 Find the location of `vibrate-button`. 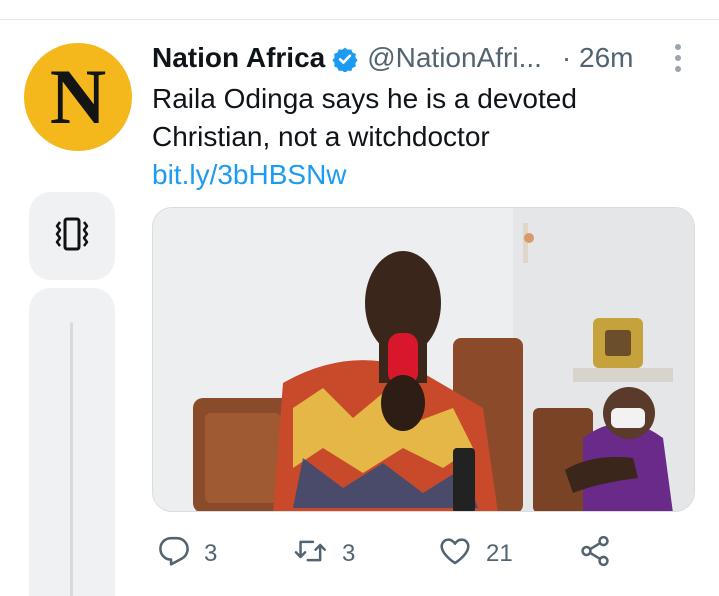

vibrate-button is located at coordinates (72, 236).